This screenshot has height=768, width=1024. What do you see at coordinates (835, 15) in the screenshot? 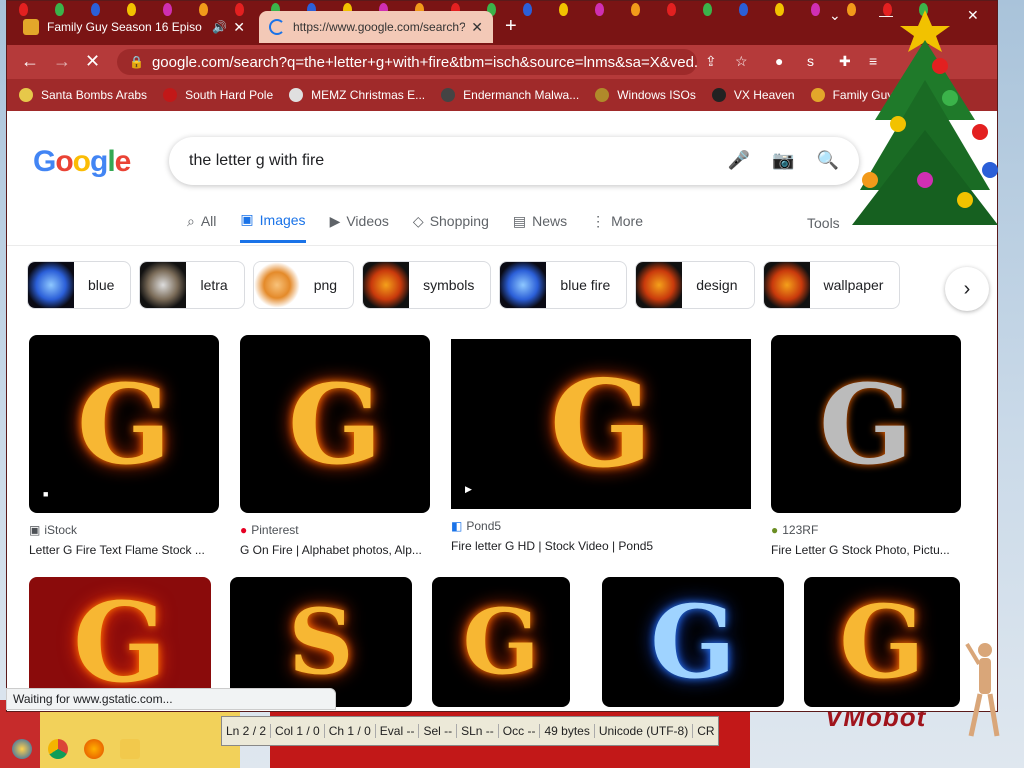
I see `tab-search-icon: ⌄` at bounding box center [835, 15].